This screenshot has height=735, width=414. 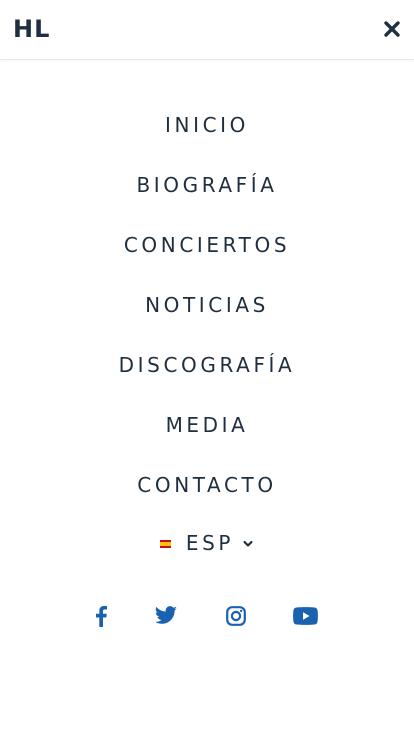 I want to click on menu-item-inicio: INICIO, so click(x=207, y=125).